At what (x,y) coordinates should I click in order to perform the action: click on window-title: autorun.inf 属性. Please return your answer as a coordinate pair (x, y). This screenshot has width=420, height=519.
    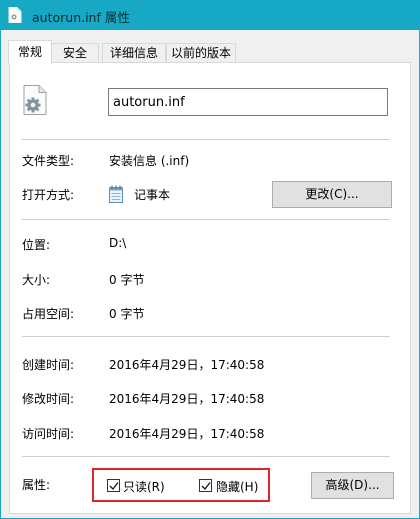
    Looking at the image, I should click on (81, 17).